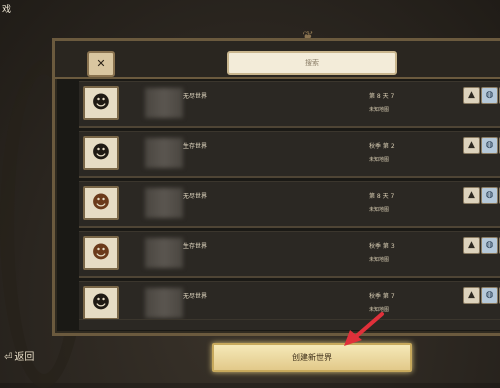  I want to click on window-title: 戏, so click(7, 10).